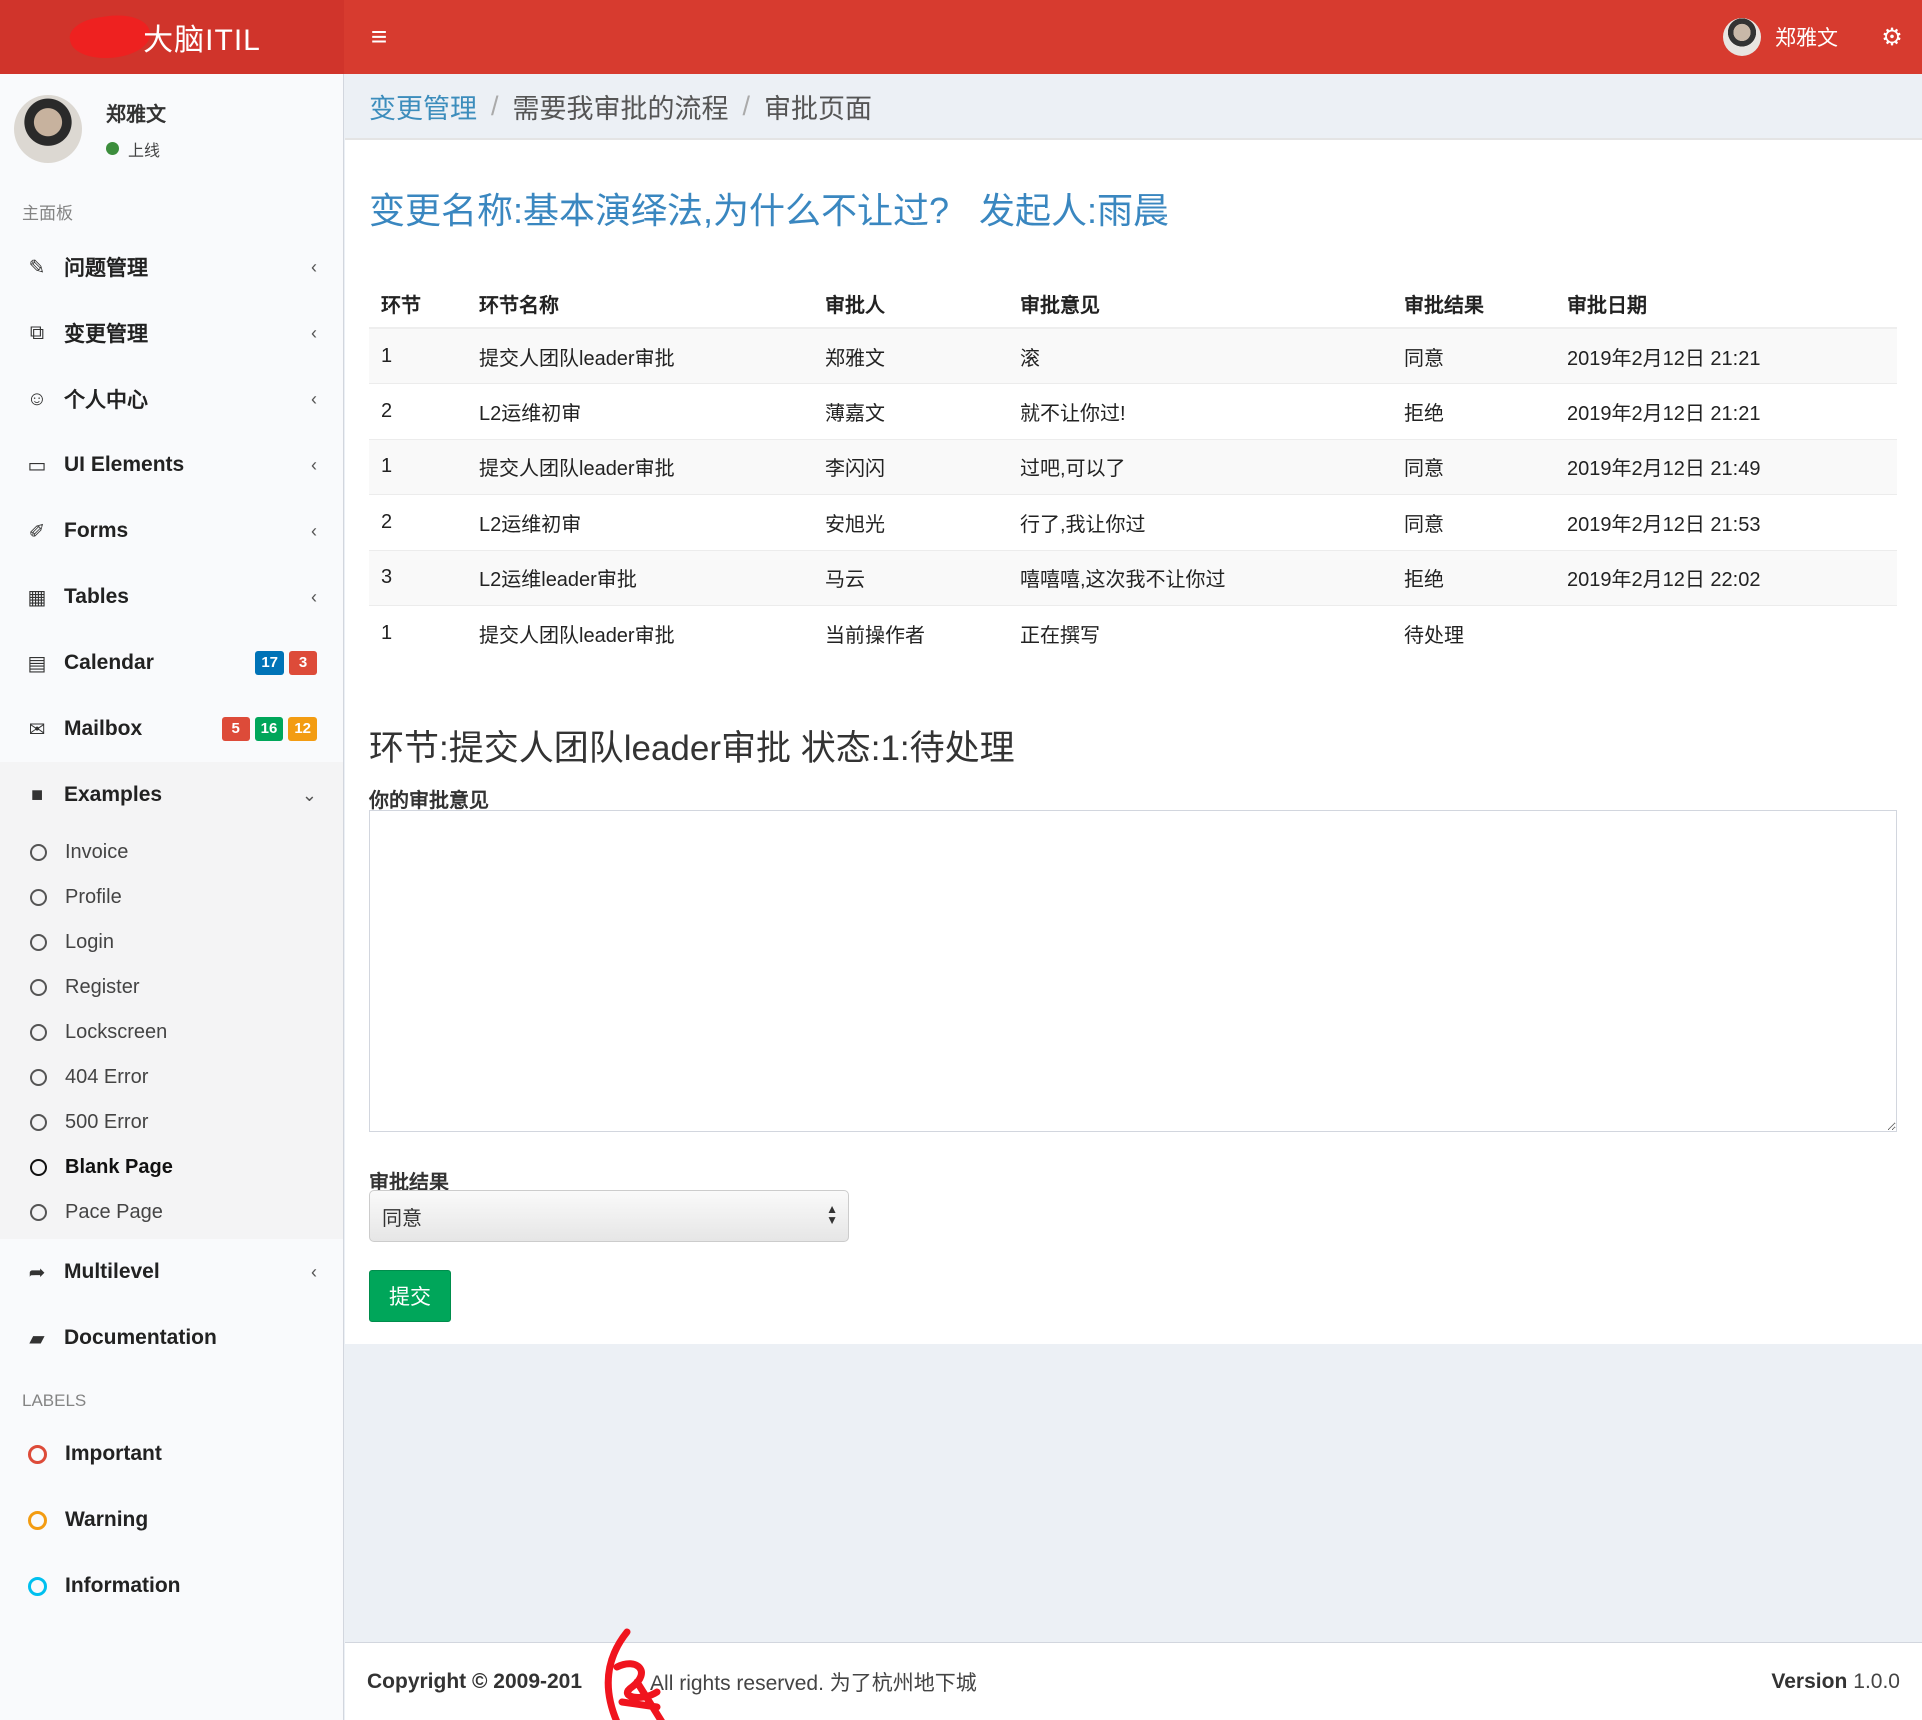 This screenshot has width=1922, height=1720. Describe the element at coordinates (609, 1216) in the screenshot. I see `result-select: 同意 ▲ ▼` at that location.